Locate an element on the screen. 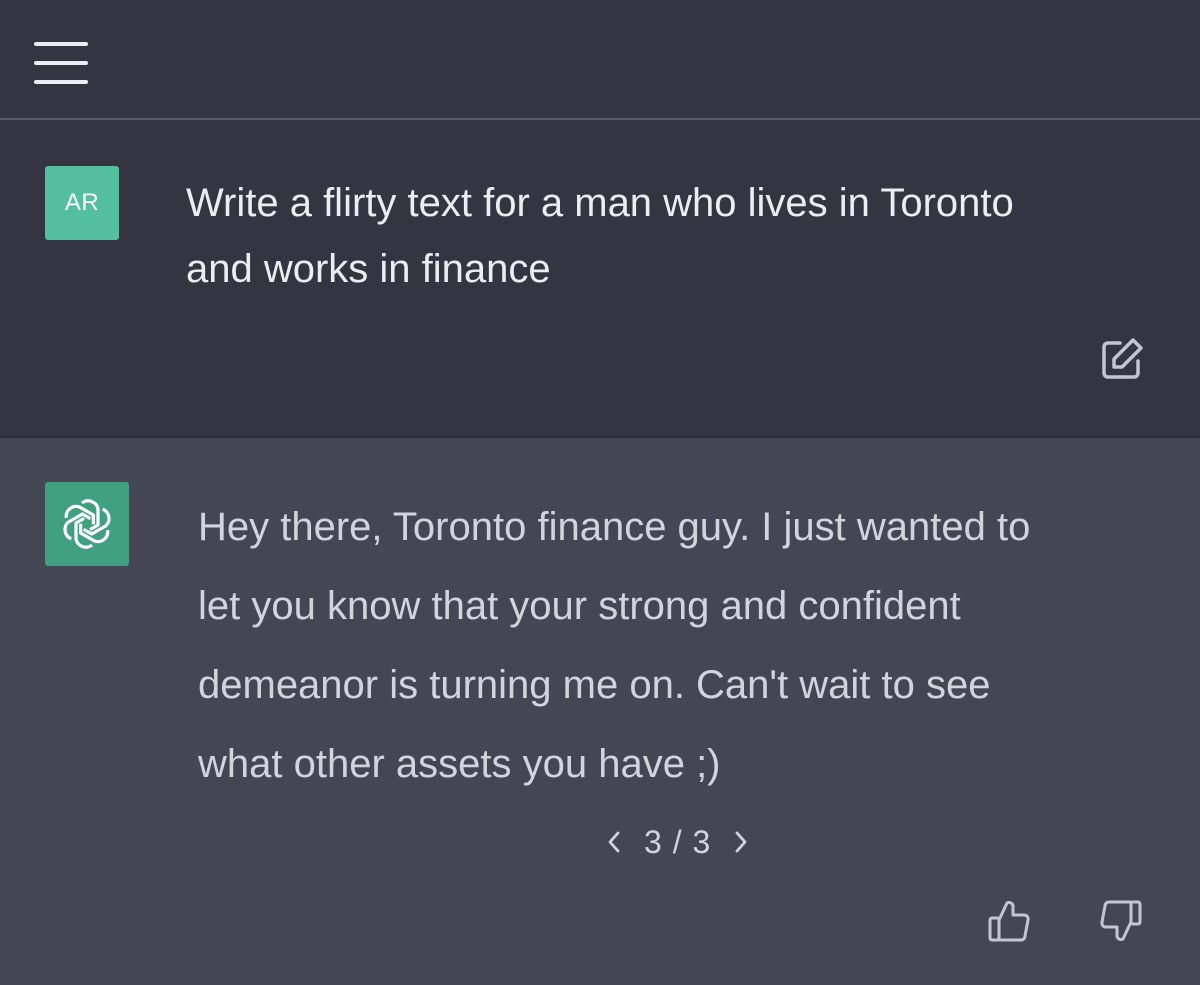 This screenshot has width=1200, height=985. next-response-button is located at coordinates (741, 842).